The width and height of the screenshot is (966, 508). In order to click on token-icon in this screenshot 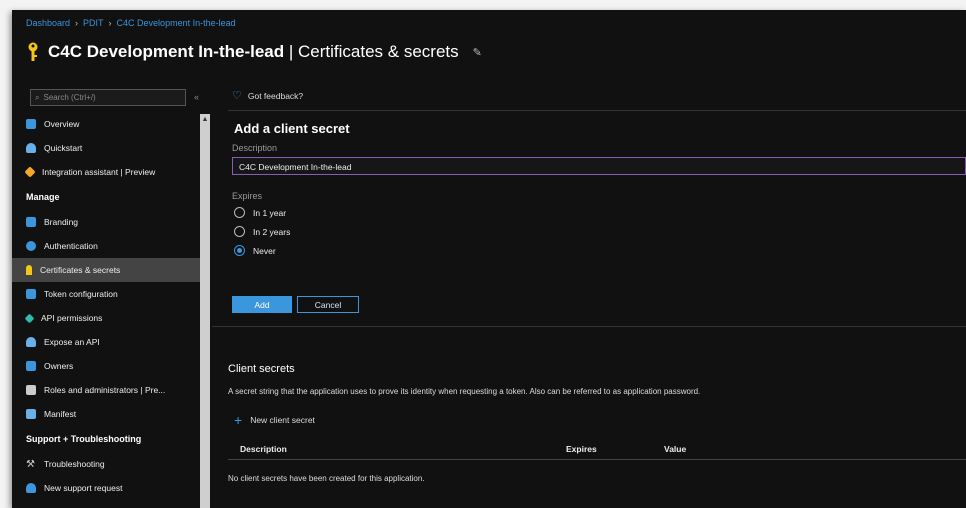, I will do `click(31, 294)`.